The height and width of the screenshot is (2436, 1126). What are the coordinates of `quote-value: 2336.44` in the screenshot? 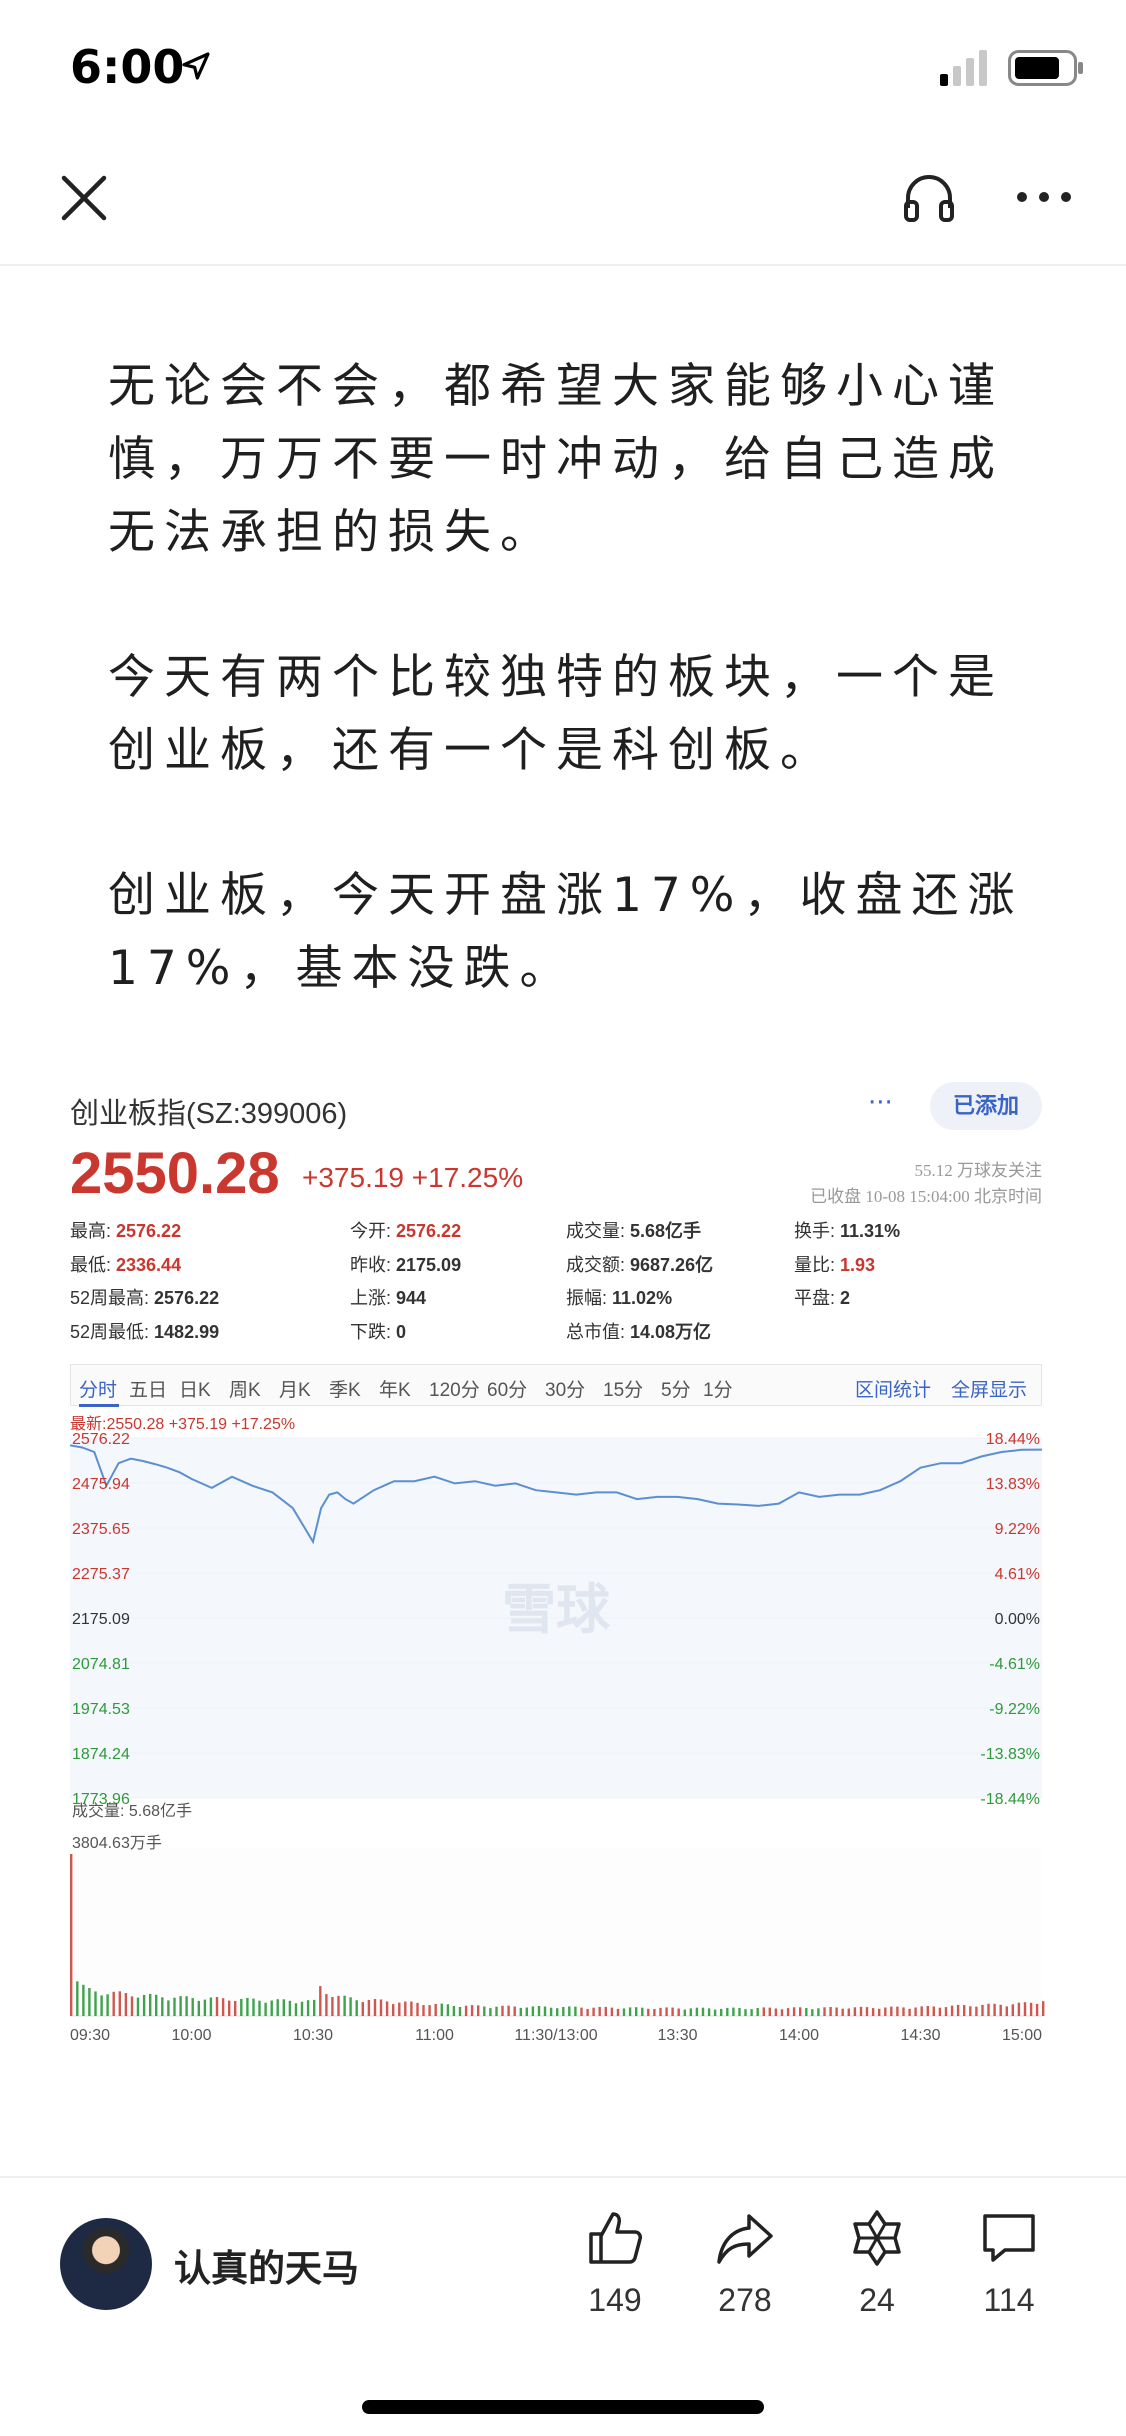 It's located at (149, 1264).